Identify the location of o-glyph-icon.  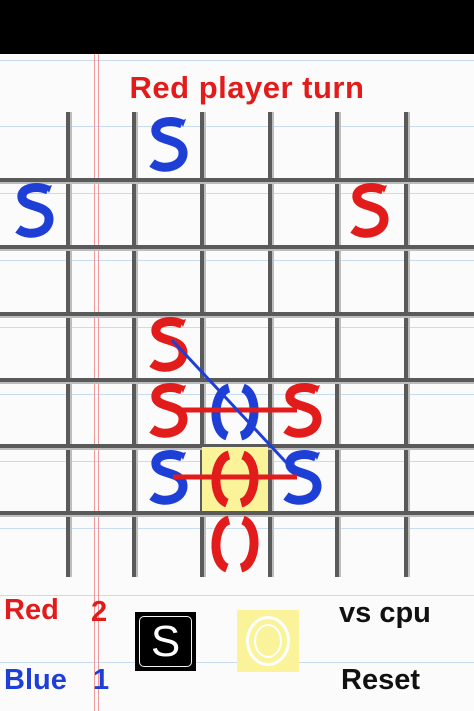
(268, 641).